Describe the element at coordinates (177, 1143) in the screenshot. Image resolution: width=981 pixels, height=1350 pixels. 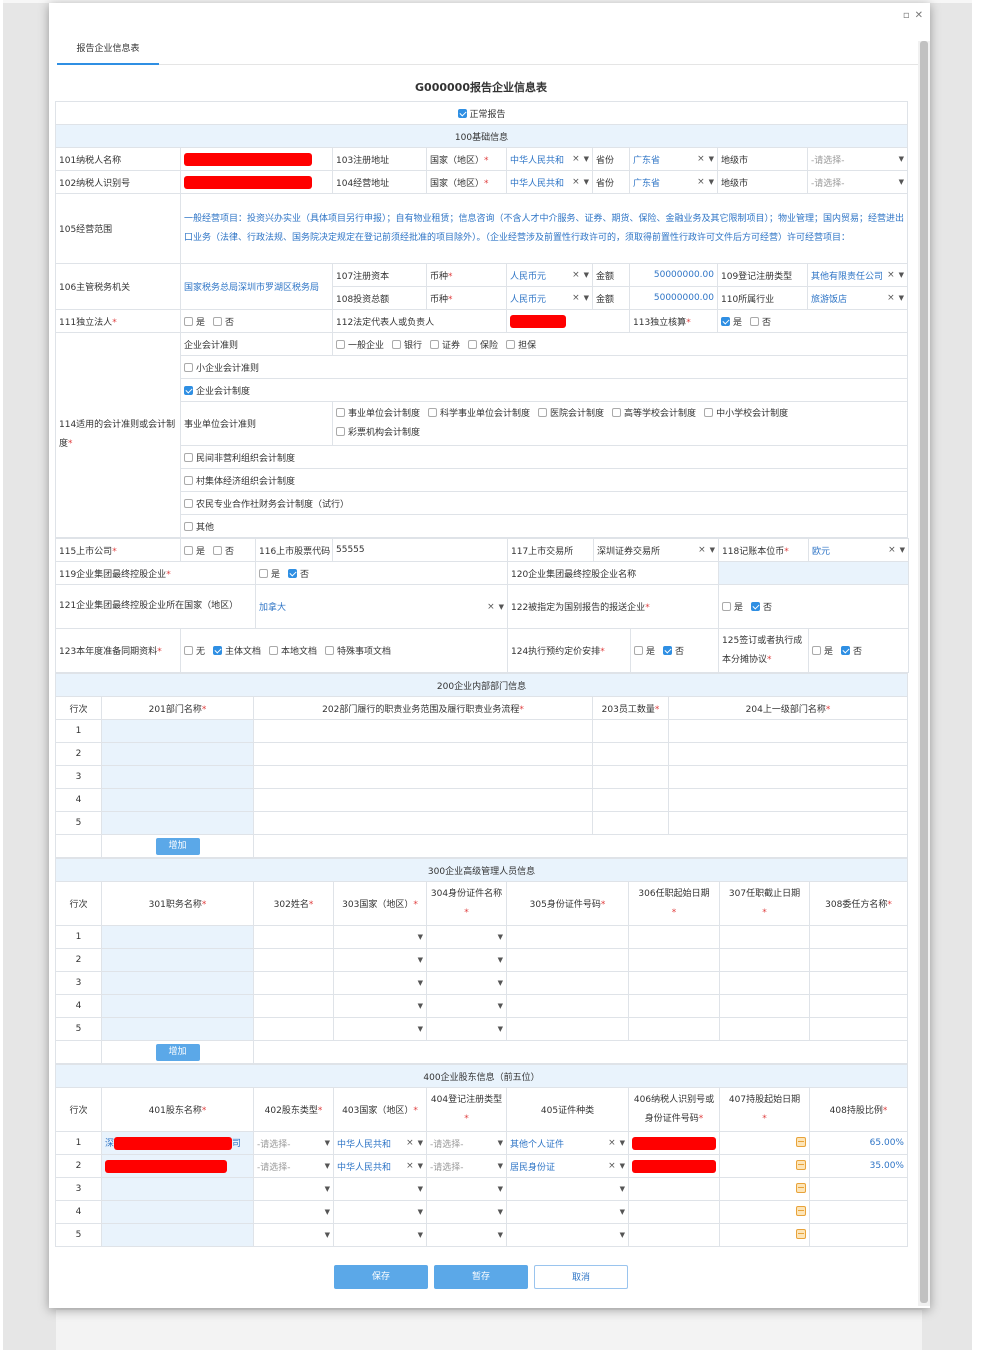
I see `shareholder-name-field: 深司` at that location.